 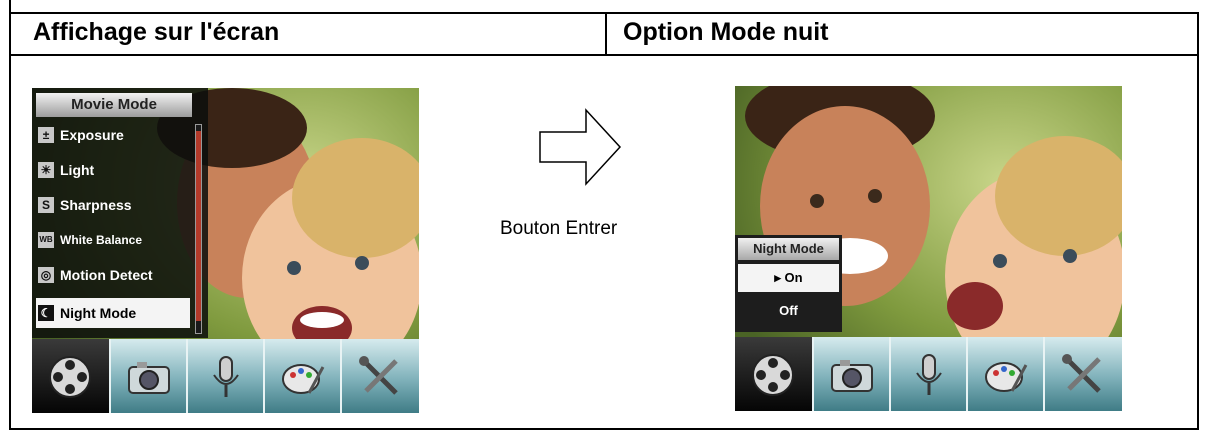 What do you see at coordinates (46, 313) in the screenshot?
I see `night-mode-icon: ☾` at bounding box center [46, 313].